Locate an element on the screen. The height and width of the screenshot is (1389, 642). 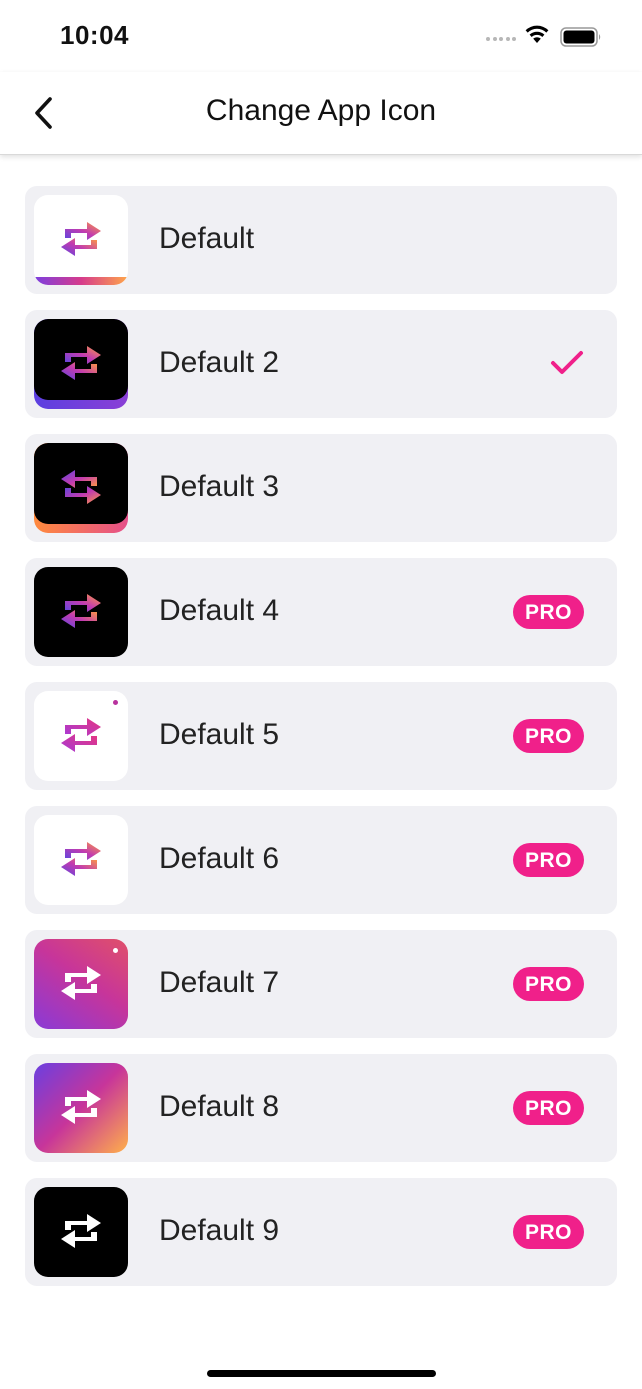
navigation-bar: Change App Icon is located at coordinates (321, 113).